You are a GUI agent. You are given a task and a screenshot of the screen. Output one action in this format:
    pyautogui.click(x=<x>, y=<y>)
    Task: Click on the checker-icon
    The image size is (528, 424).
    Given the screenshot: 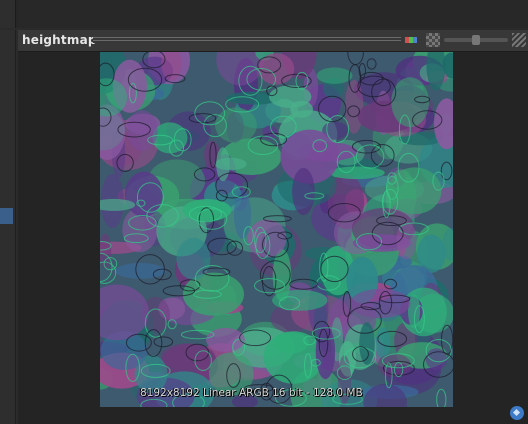 What is the action you would take?
    pyautogui.click(x=433, y=40)
    